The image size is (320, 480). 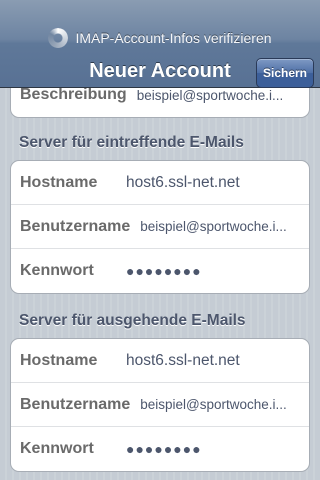 I want to click on incoming-password-row: Kennwort ●●●●●●●●, so click(x=160, y=271).